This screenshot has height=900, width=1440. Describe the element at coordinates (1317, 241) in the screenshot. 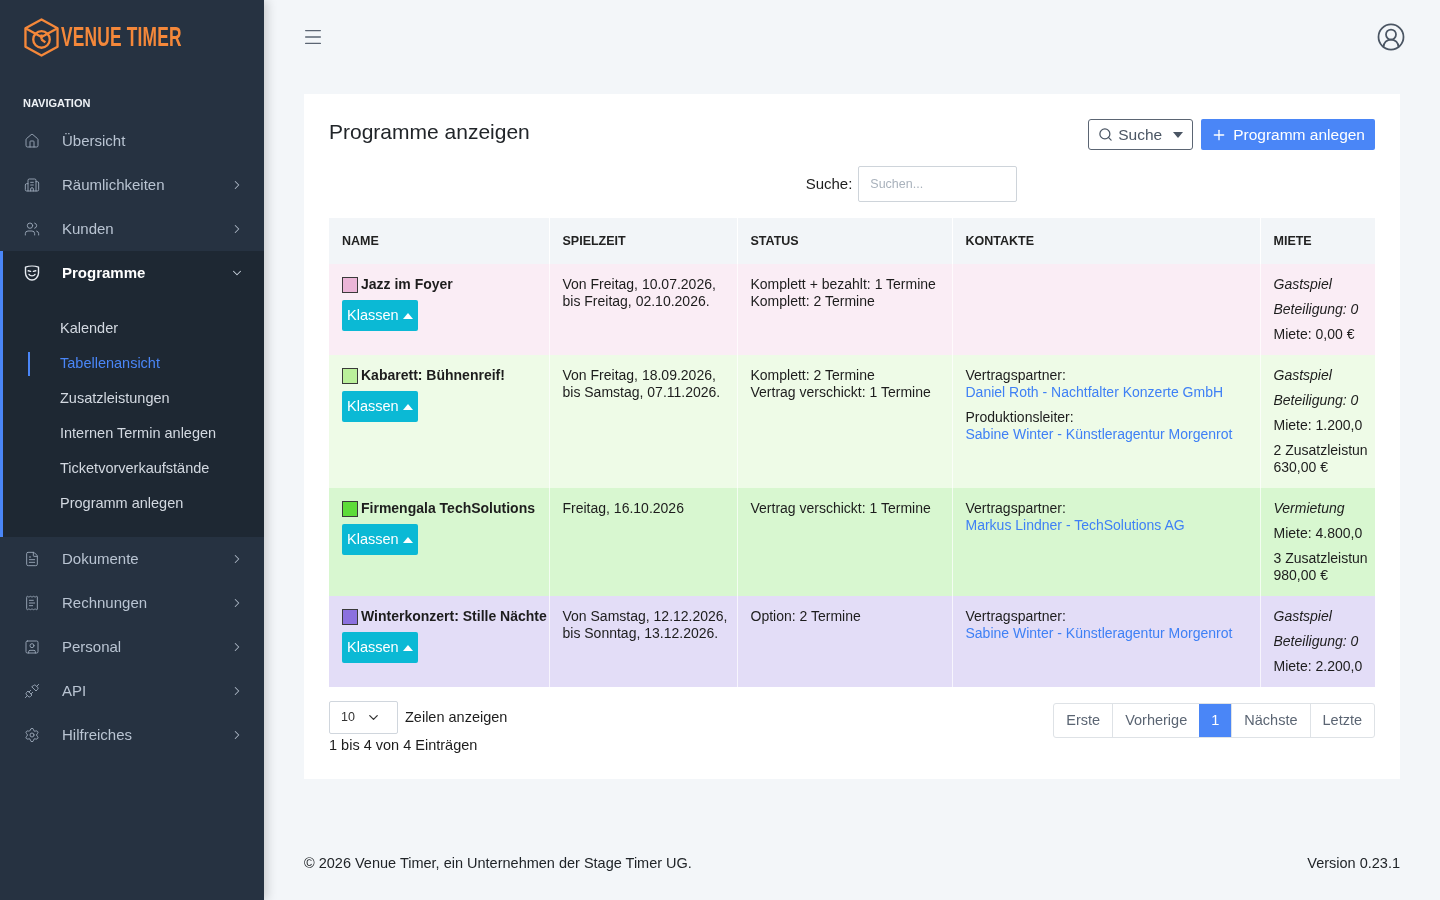

I see `column-header: MIETE` at that location.